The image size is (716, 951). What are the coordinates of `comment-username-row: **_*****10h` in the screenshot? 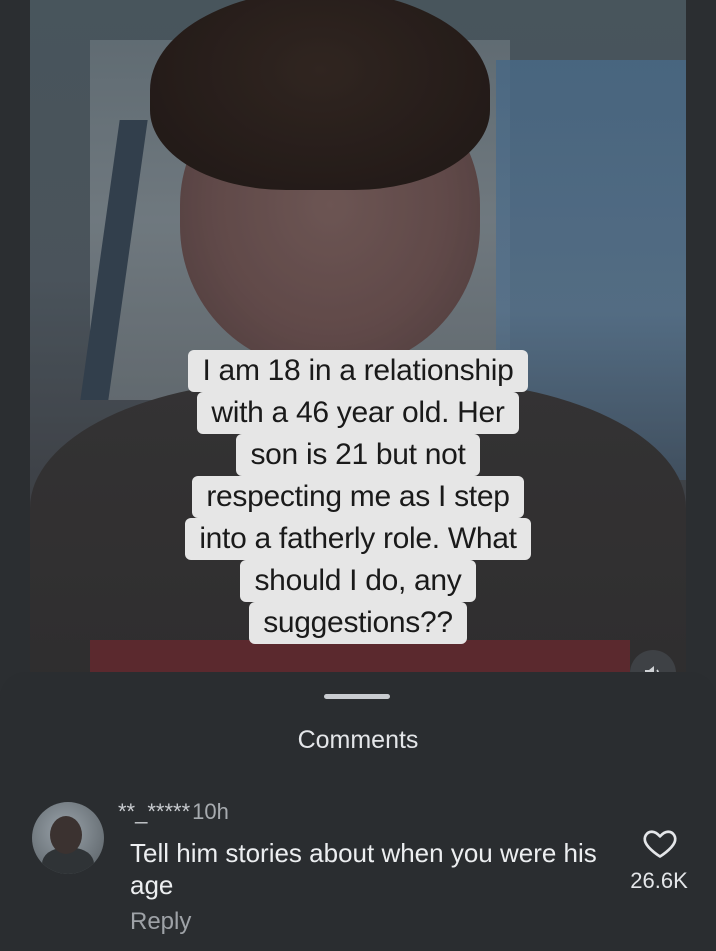 It's located at (173, 812).